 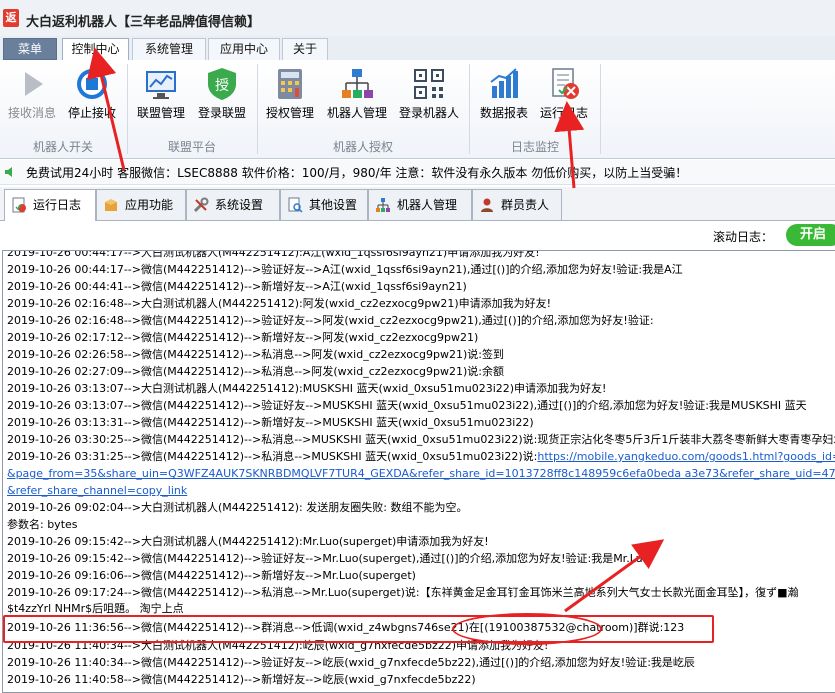 I want to click on panel-tab-row: 运行日志 应用功能 系统设置 其他设置 机器人管理 群员责人, so click(x=417, y=204).